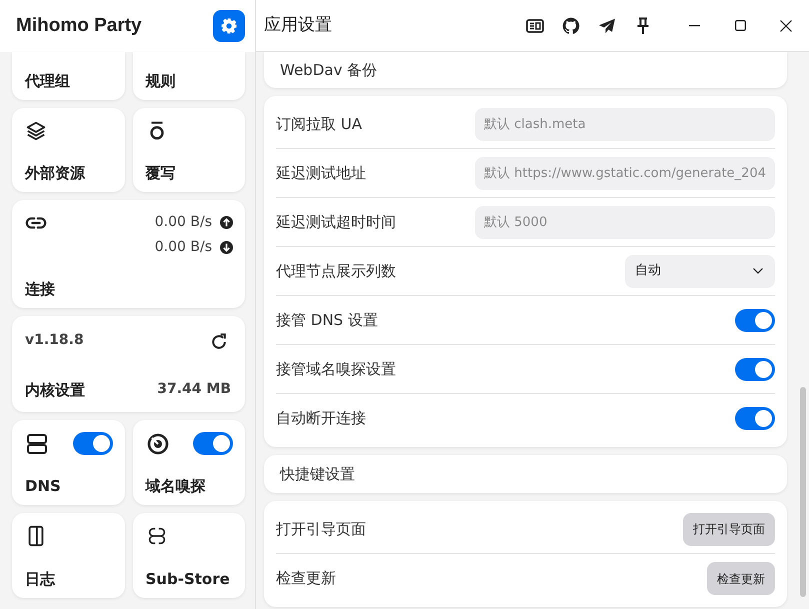 The image size is (809, 609). What do you see at coordinates (327, 320) in the screenshot?
I see `setting-label: 接管 DNS 设置` at bounding box center [327, 320].